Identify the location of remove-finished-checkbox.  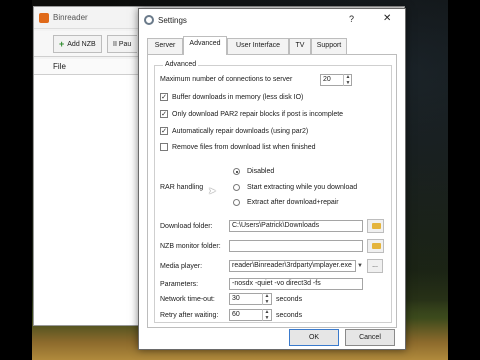
(164, 147).